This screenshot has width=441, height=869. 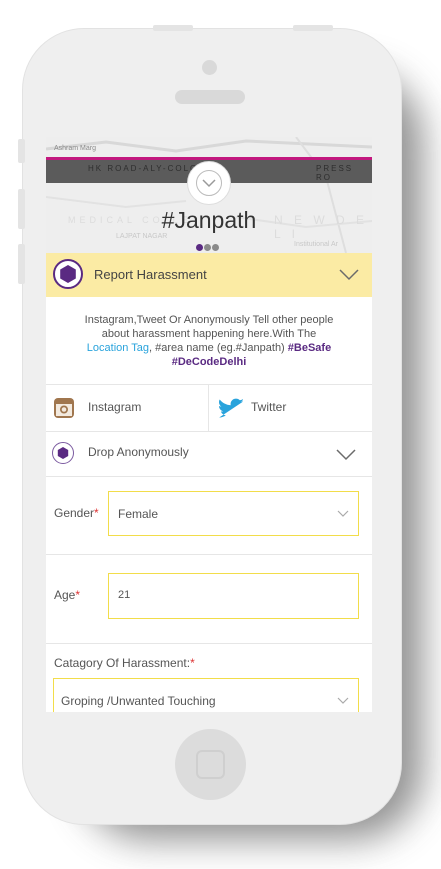 What do you see at coordinates (231, 408) in the screenshot?
I see `twitter-icon` at bounding box center [231, 408].